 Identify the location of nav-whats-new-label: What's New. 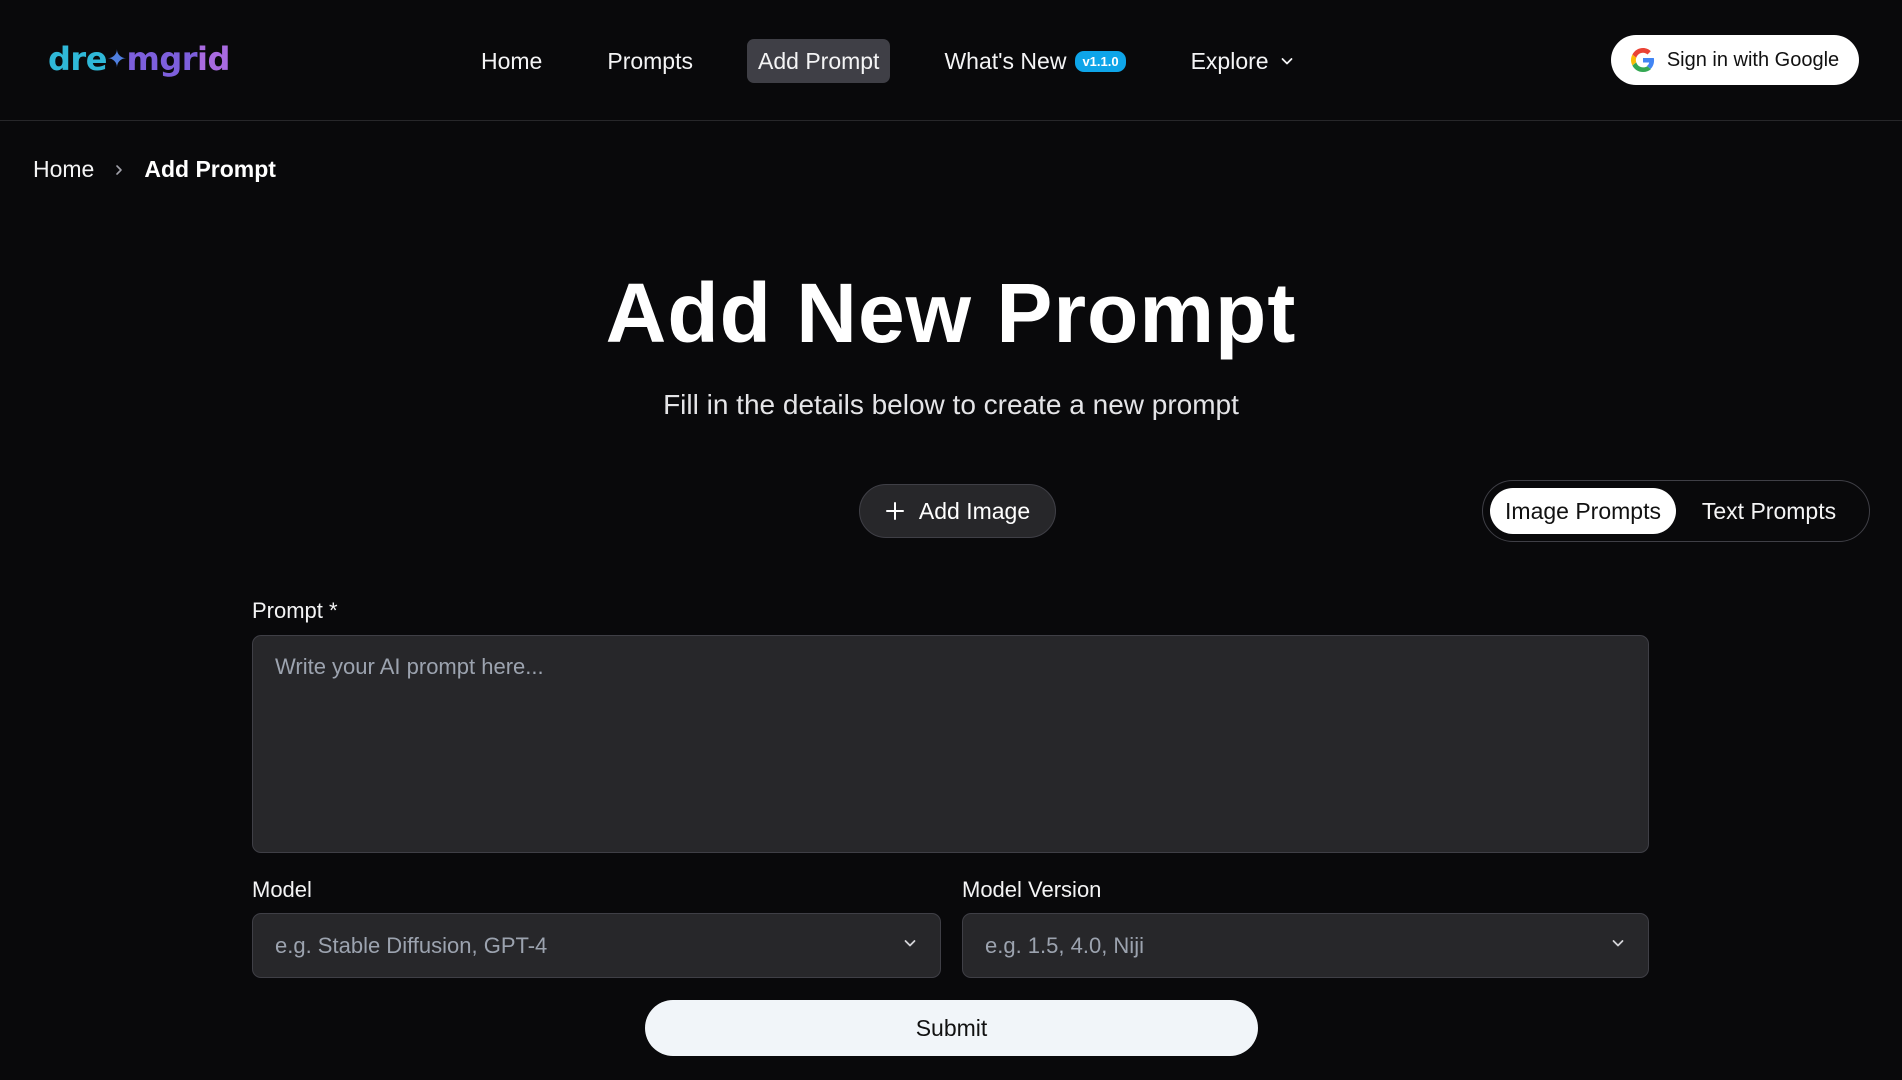
(1005, 60).